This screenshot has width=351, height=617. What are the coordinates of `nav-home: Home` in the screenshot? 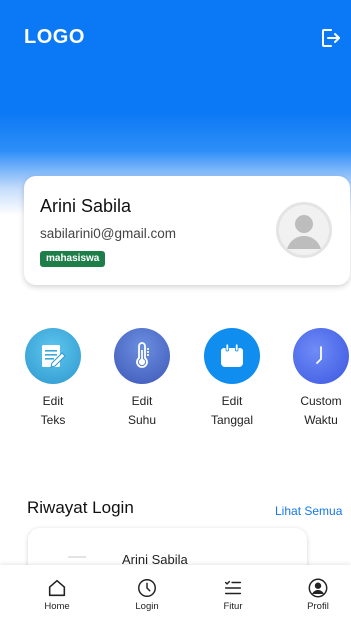 It's located at (57, 594).